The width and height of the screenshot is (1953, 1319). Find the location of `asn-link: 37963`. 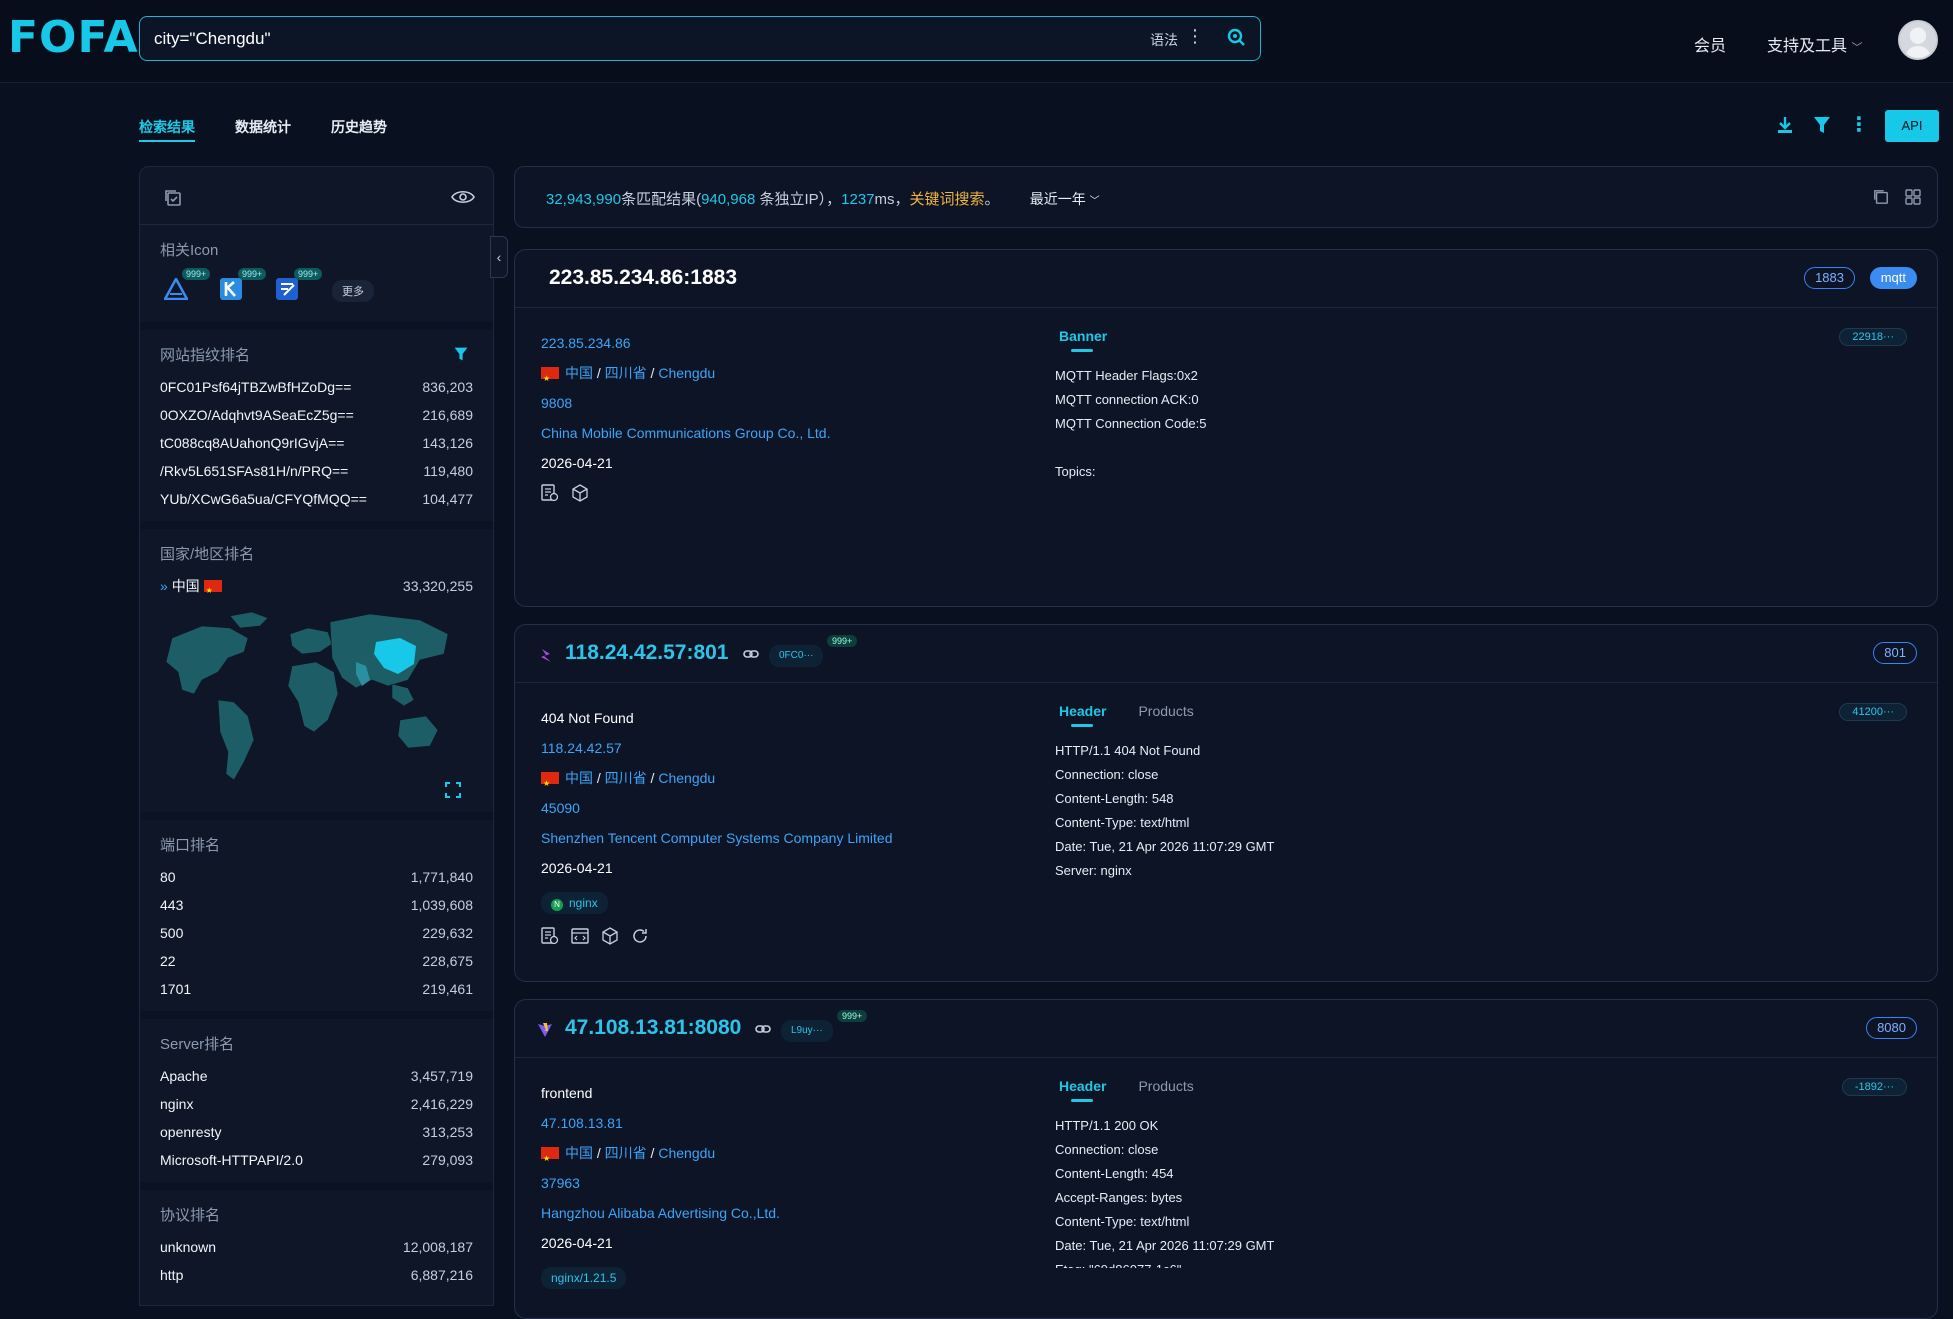

asn-link: 37963 is located at coordinates (660, 1183).